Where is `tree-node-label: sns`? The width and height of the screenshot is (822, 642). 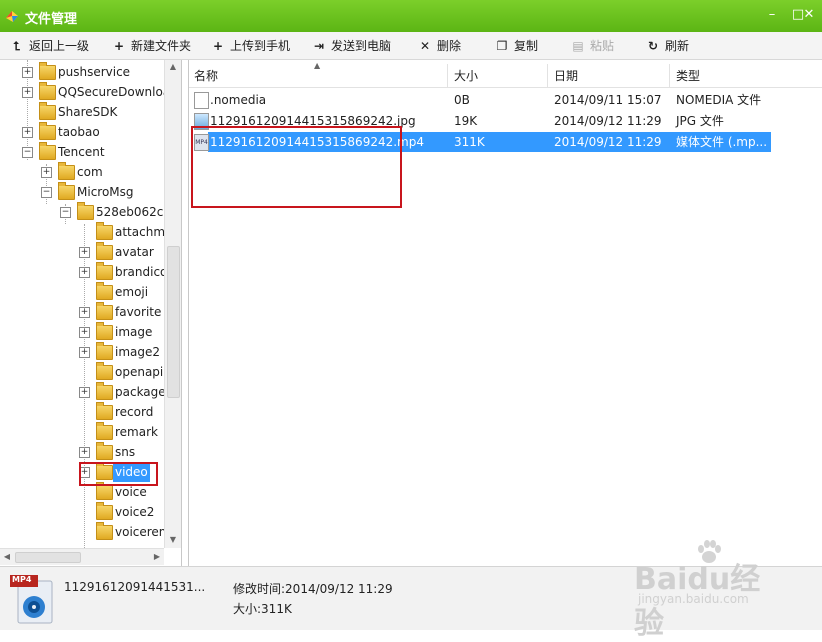 tree-node-label: sns is located at coordinates (125, 452).